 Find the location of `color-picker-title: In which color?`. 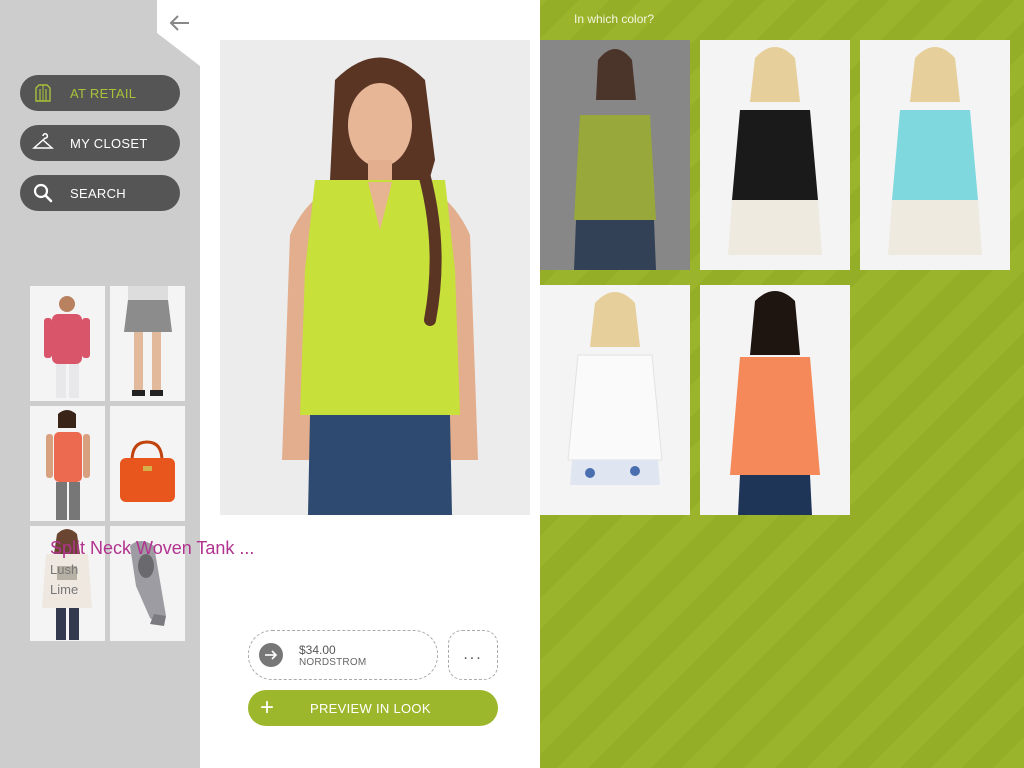

color-picker-title: In which color? is located at coordinates (614, 19).